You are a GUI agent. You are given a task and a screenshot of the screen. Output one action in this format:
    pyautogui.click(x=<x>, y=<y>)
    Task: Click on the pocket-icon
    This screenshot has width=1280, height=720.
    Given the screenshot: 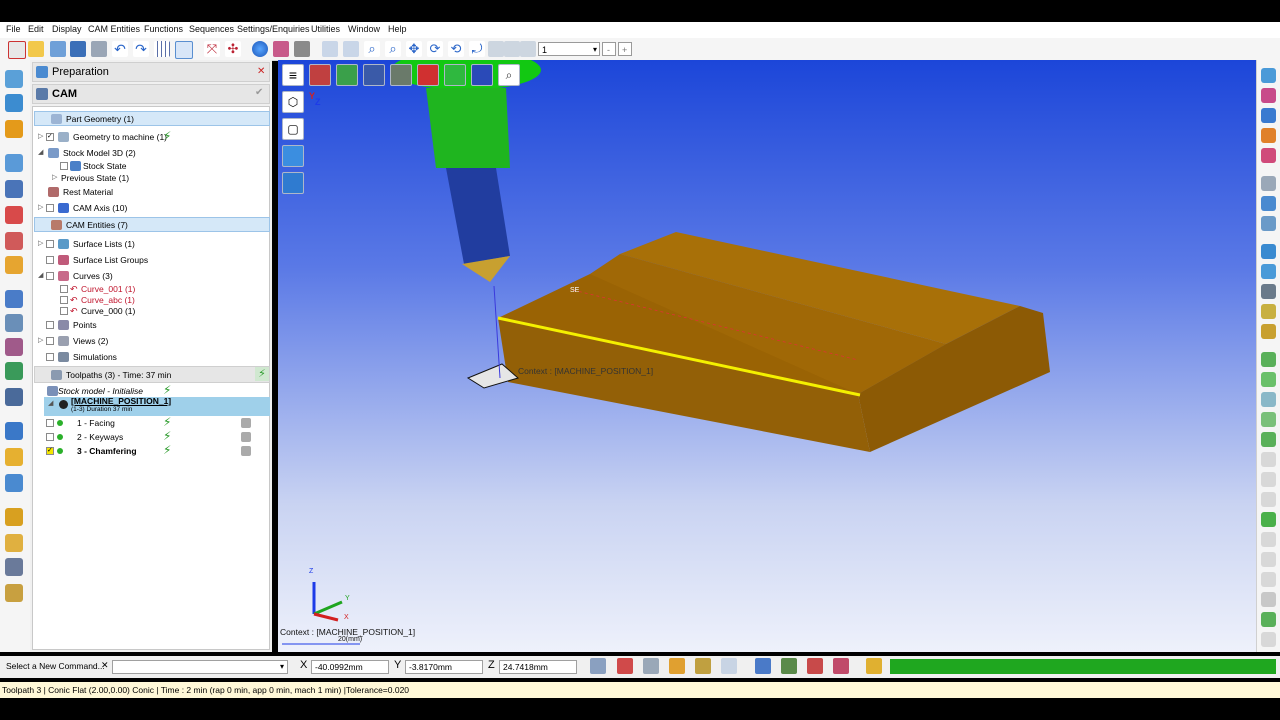 What is the action you would take?
    pyautogui.click(x=14, y=189)
    